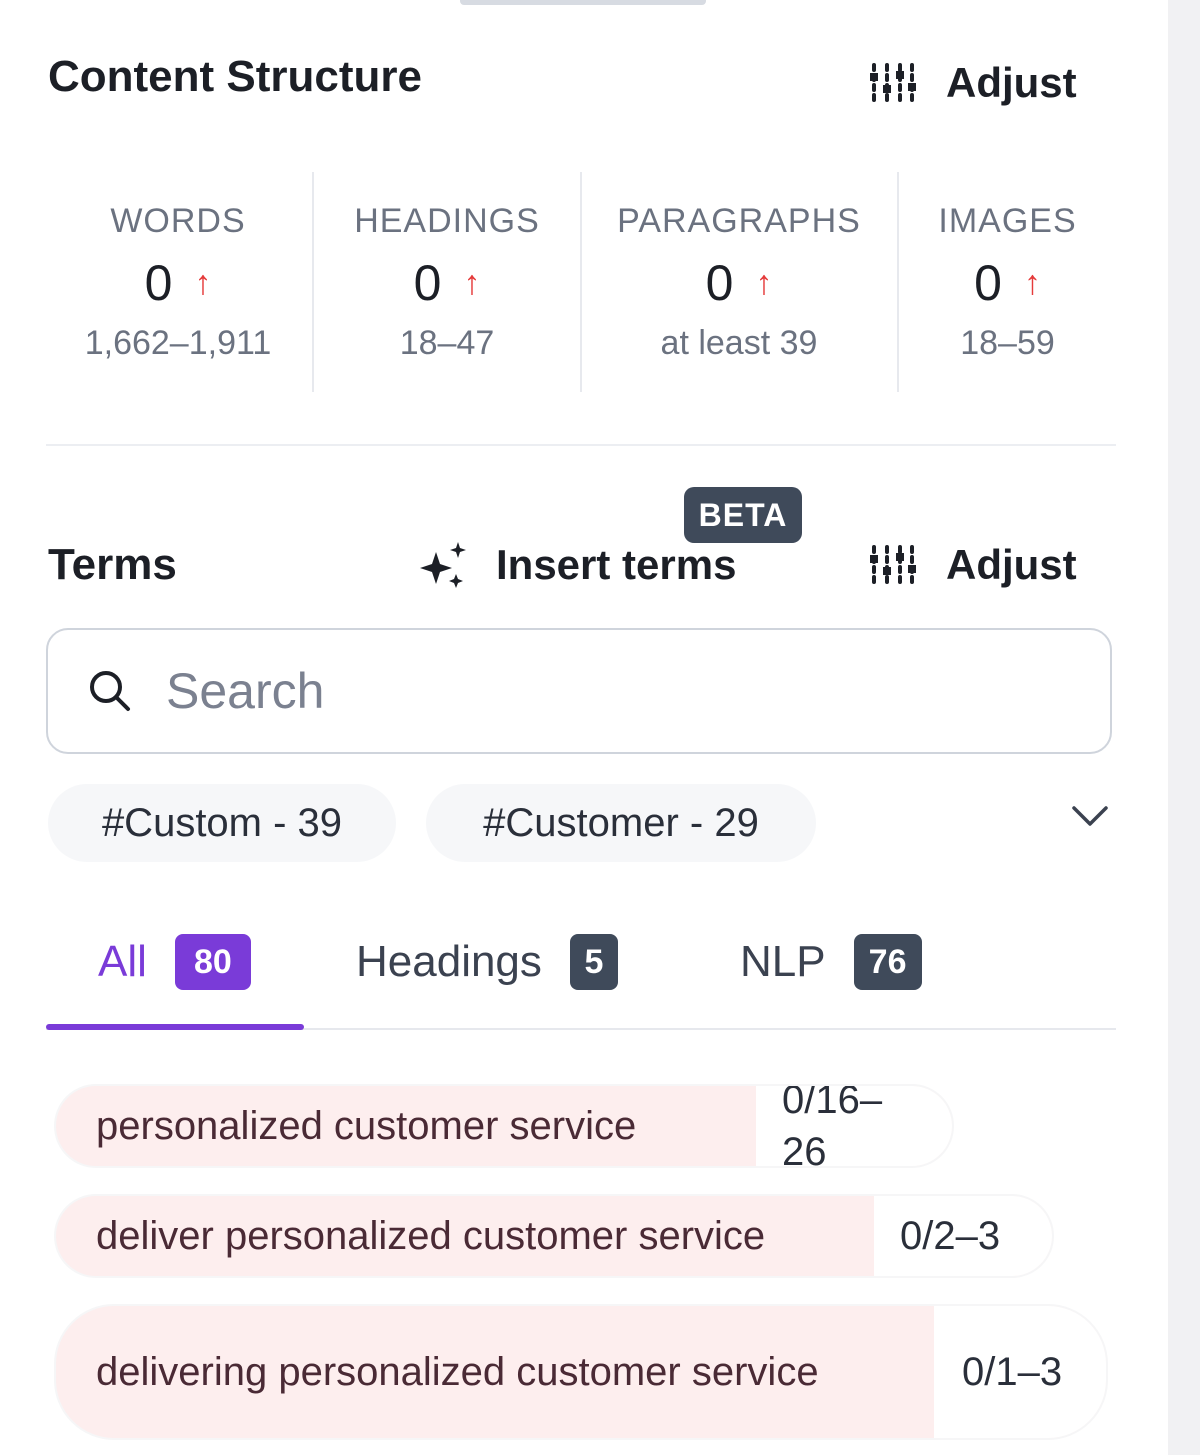  I want to click on tab-label: All, so click(122, 961).